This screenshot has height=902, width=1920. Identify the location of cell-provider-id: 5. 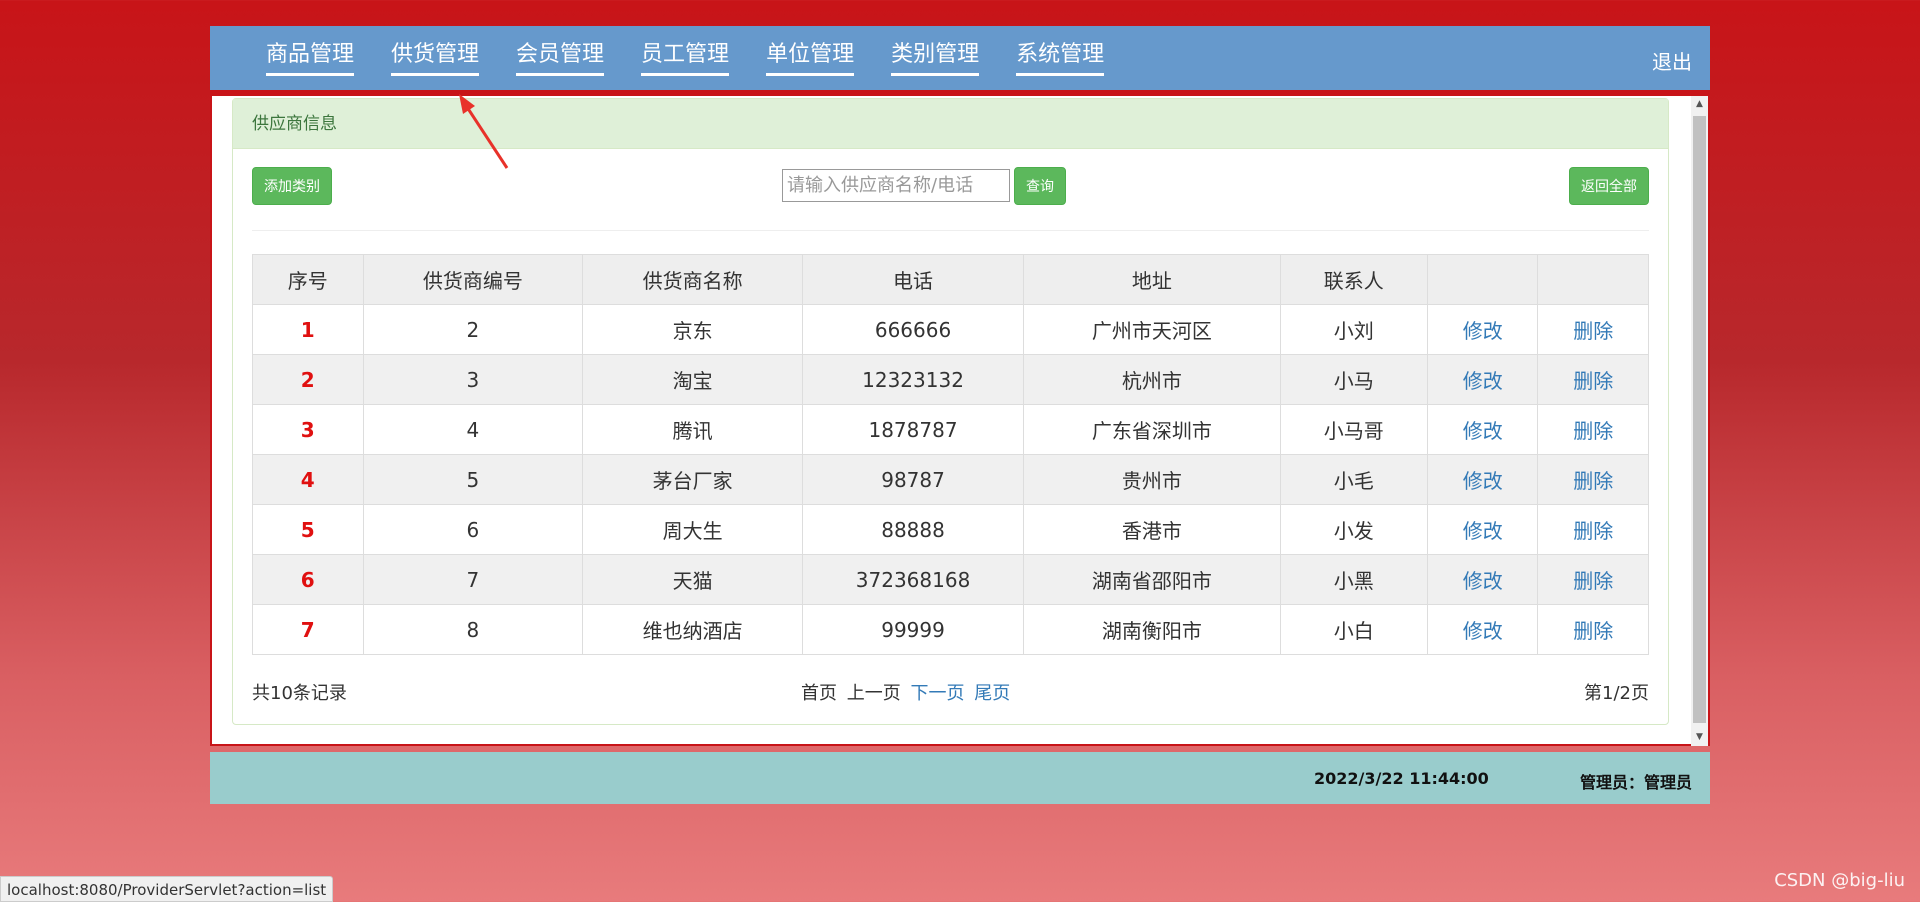
(473, 479).